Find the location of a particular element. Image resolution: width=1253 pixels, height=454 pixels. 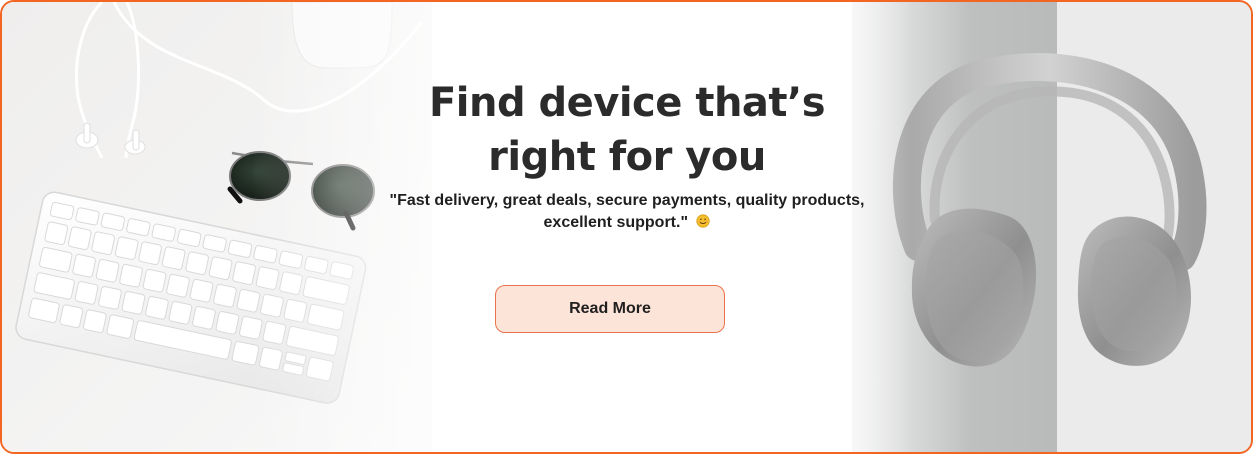

tagline-line-2-text: excellent support." is located at coordinates (616, 222).